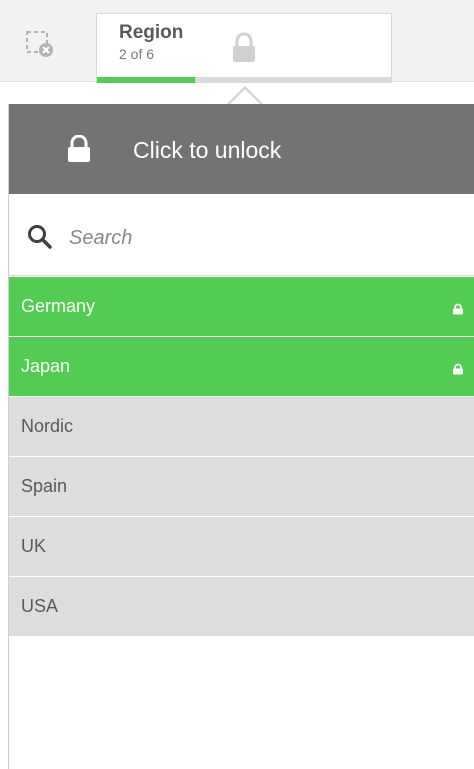 The height and width of the screenshot is (769, 474). What do you see at coordinates (241, 426) in the screenshot?
I see `list-item: Nordic` at bounding box center [241, 426].